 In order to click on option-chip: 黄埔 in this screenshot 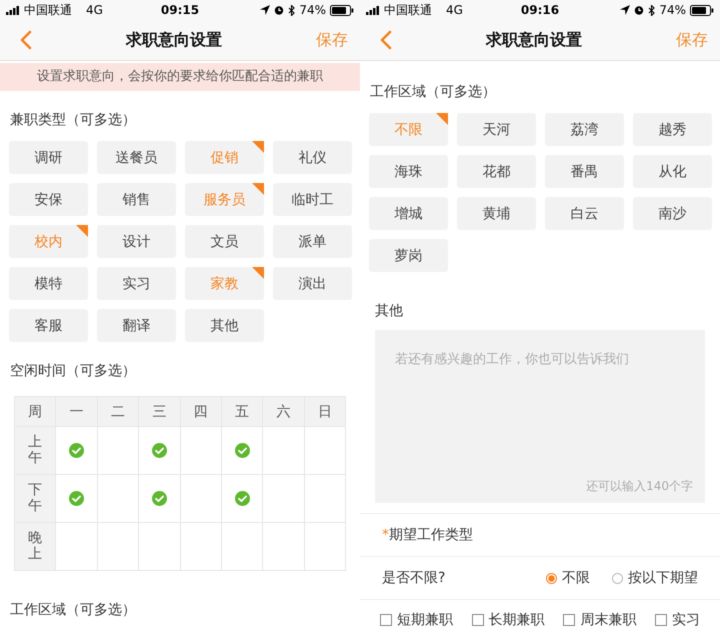, I will do `click(496, 213)`.